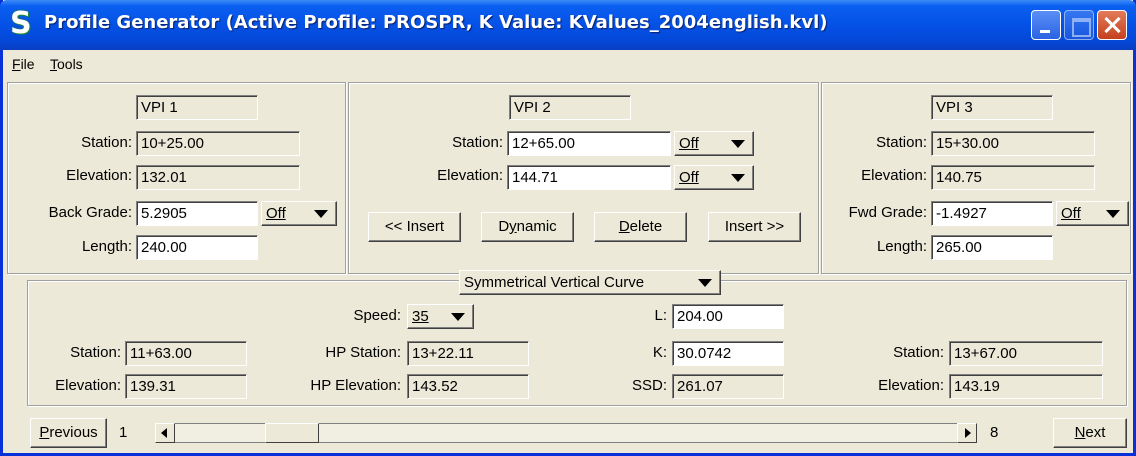 This screenshot has height=456, width=1136. I want to click on k-label: K:, so click(659, 352).